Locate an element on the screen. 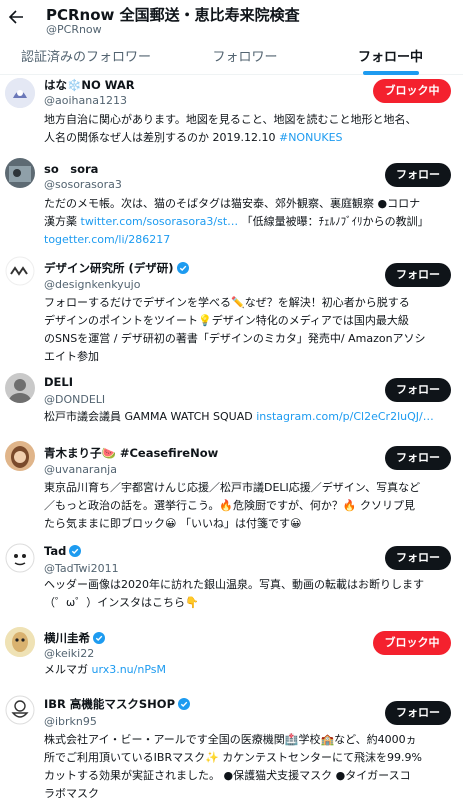  user-bio: メルマガ urx3.nu/nPsM is located at coordinates (105, 669).